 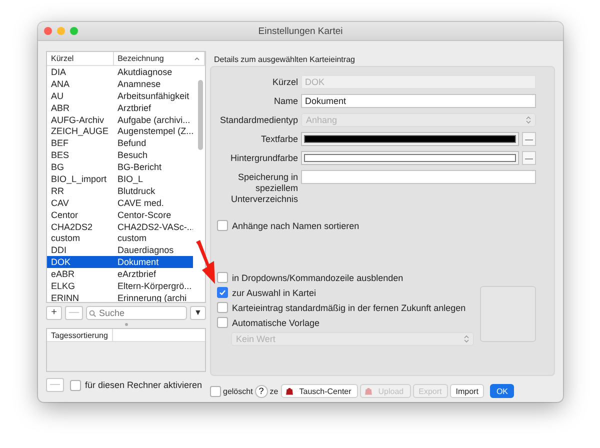 What do you see at coordinates (300, 31) in the screenshot?
I see `window-title: Einstellungen Kartei` at bounding box center [300, 31].